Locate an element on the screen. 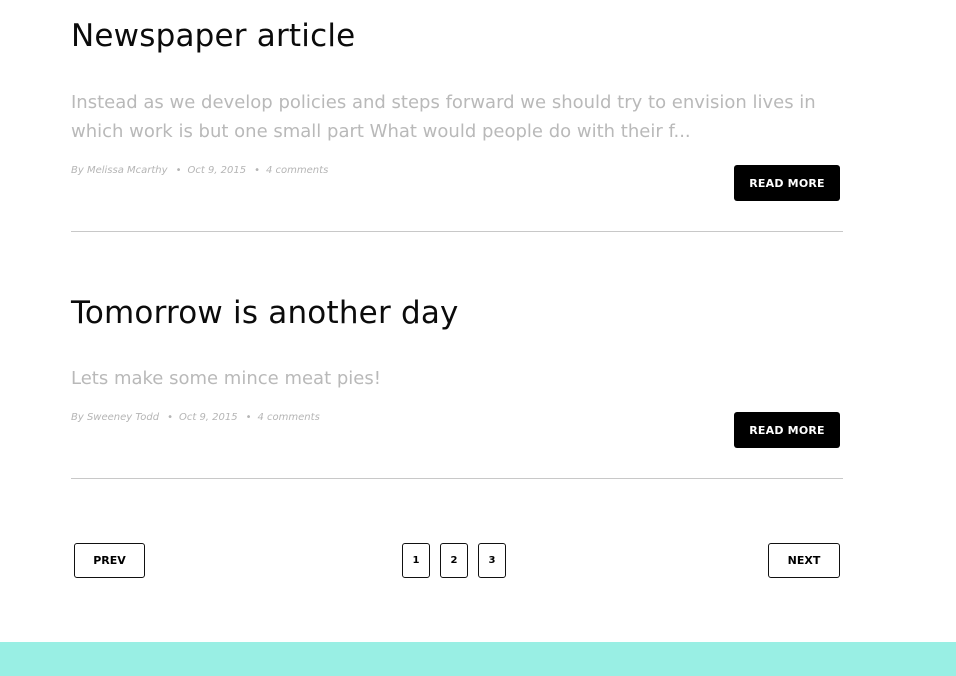  page-number-2: 2 is located at coordinates (454, 560).